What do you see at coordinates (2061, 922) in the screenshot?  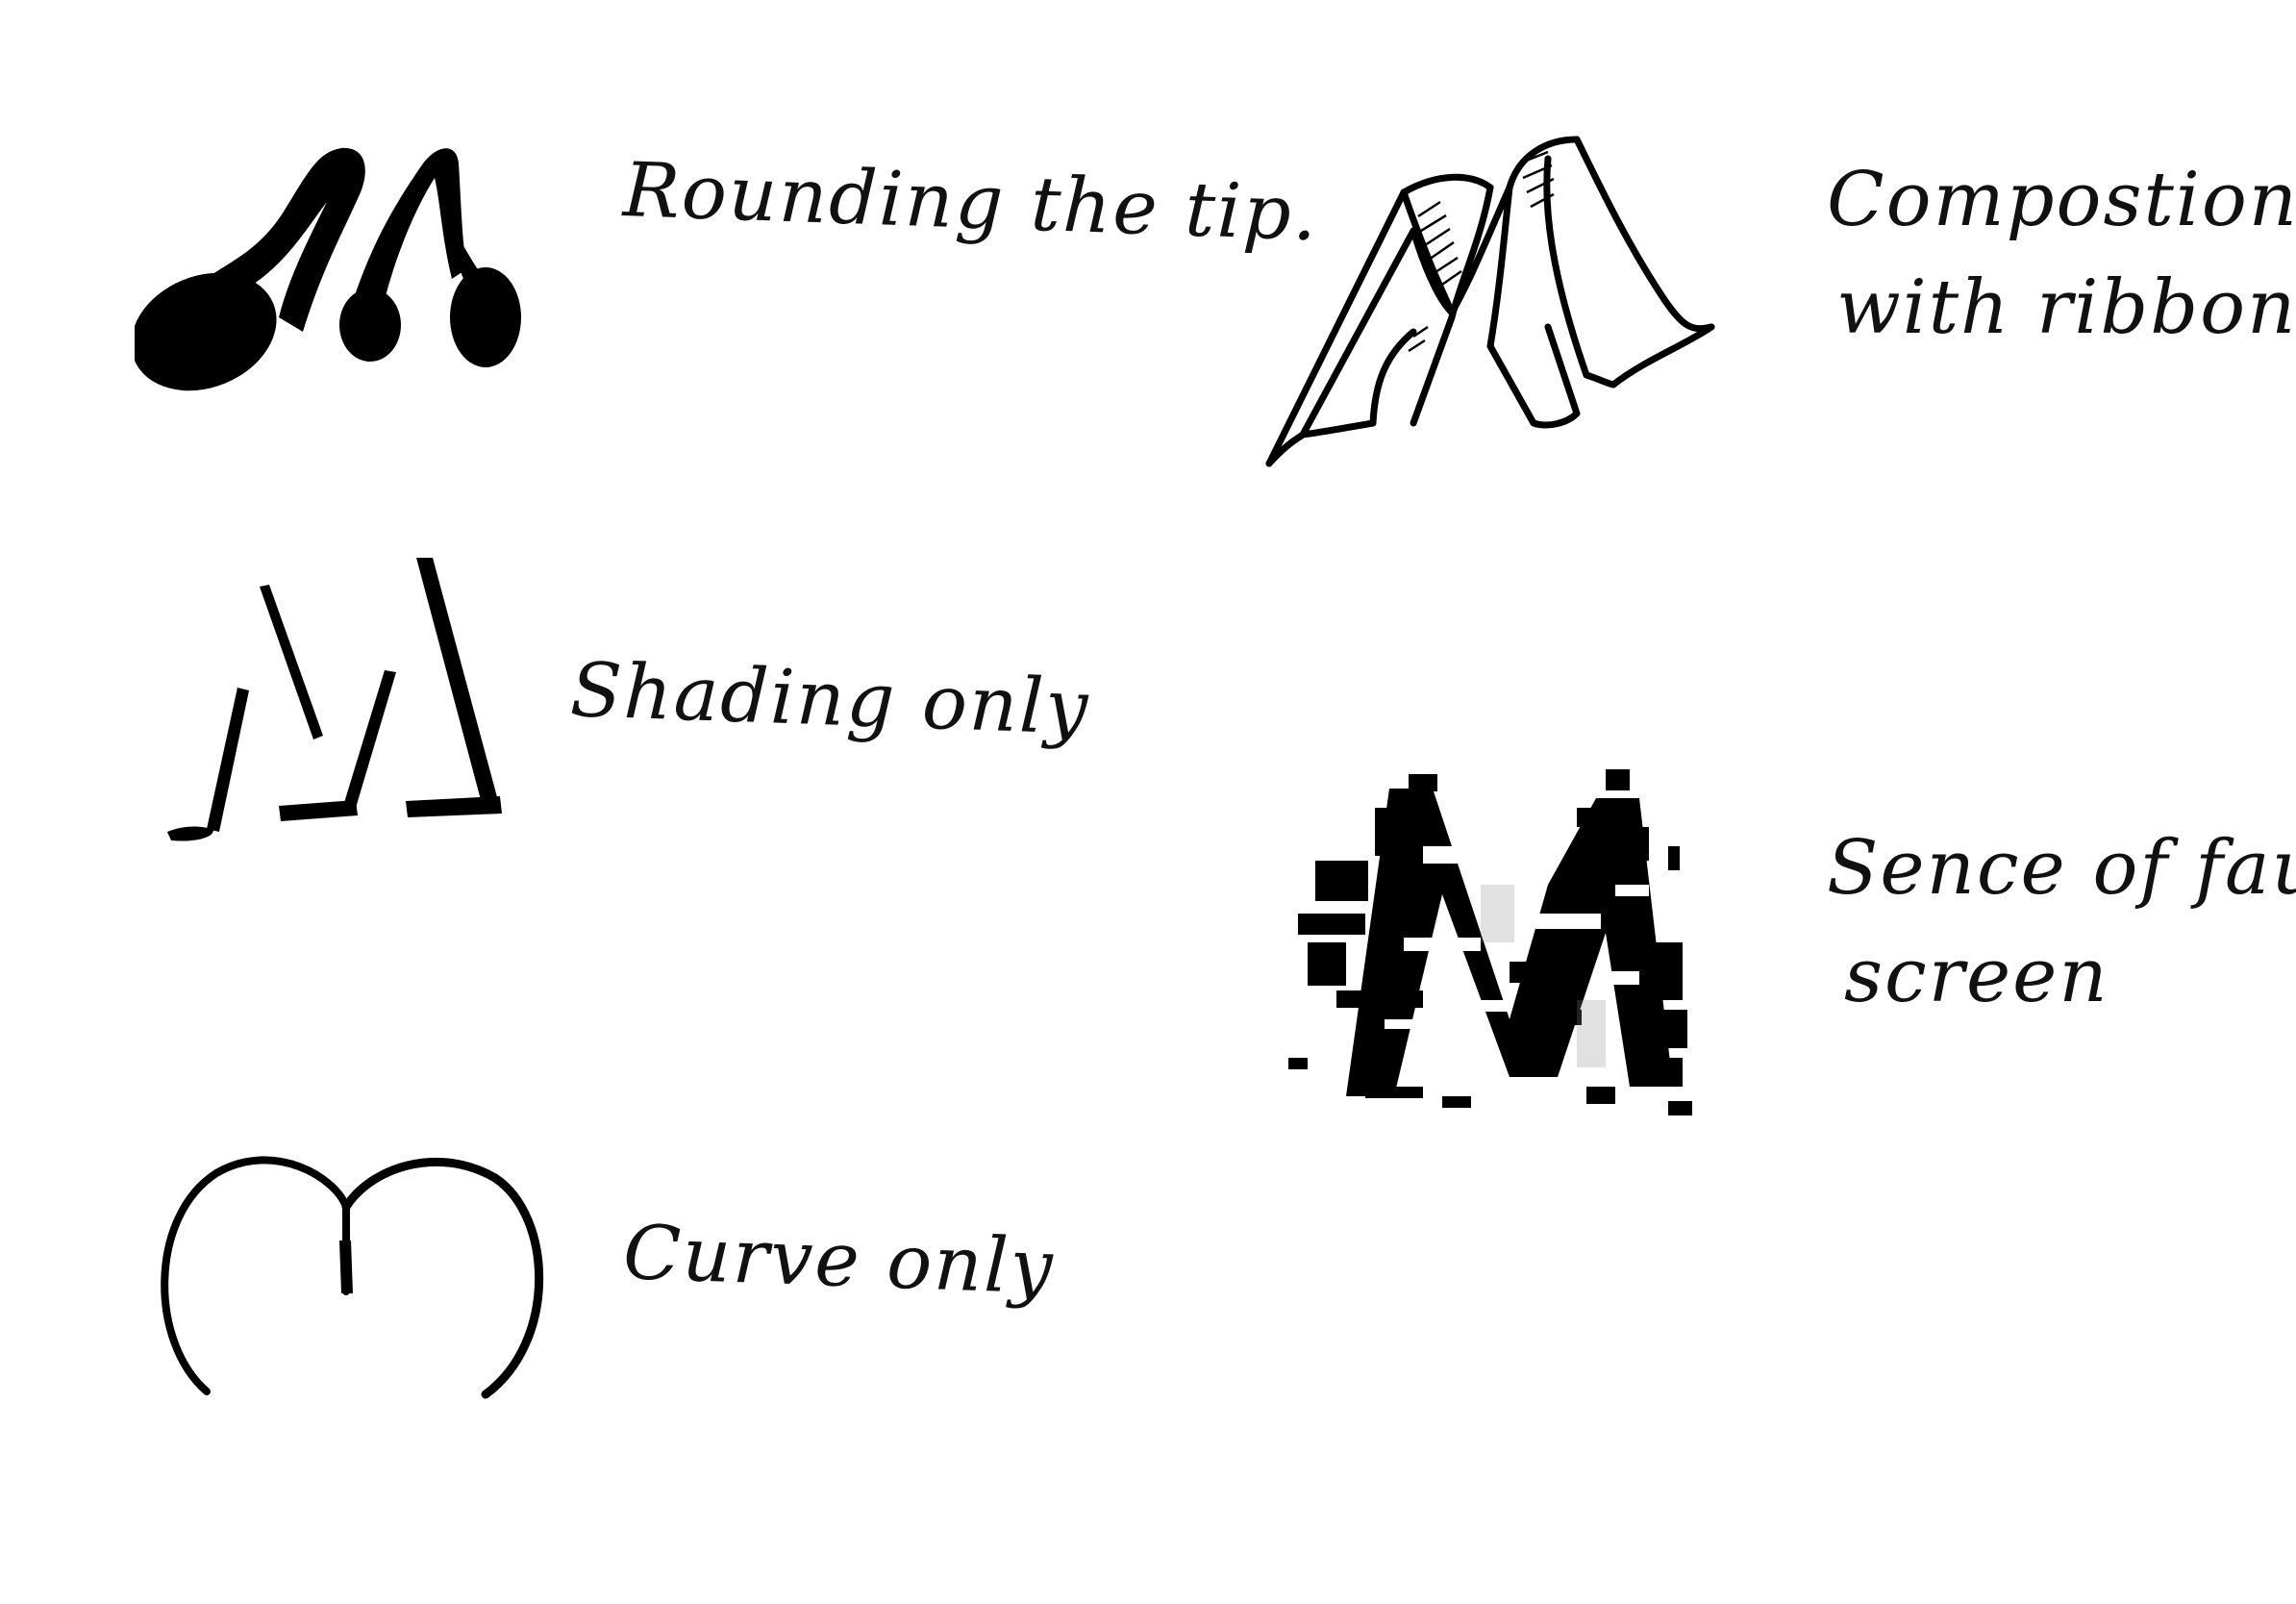 I see `note-sense-of-fault-screen: Sence of fault screen` at bounding box center [2061, 922].